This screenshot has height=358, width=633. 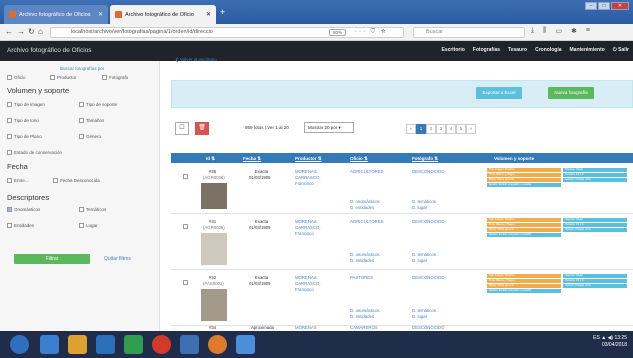 I want to click on menu-item-tesauro: Tesauro, so click(x=517, y=50).